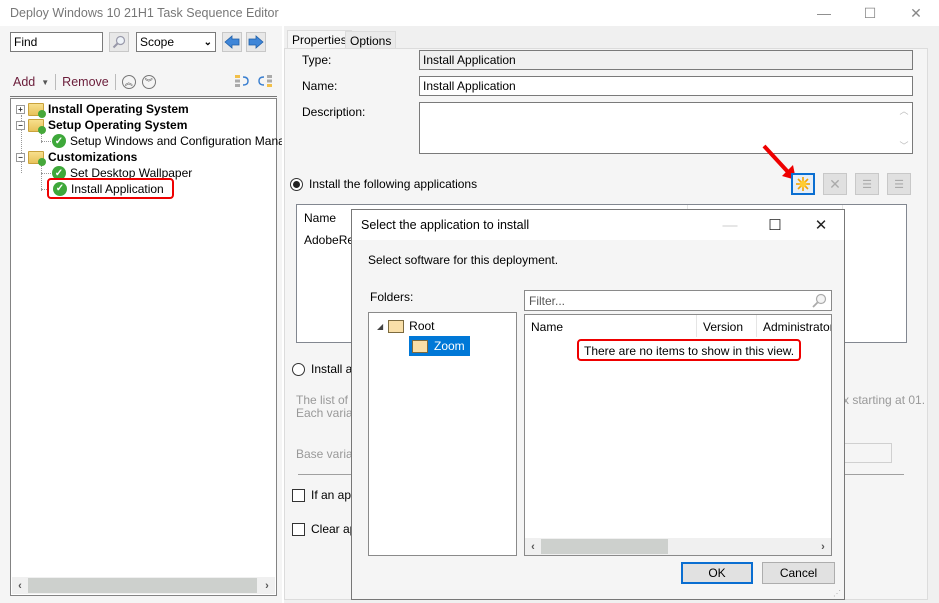  I want to click on collapse-list-icon, so click(265, 81).